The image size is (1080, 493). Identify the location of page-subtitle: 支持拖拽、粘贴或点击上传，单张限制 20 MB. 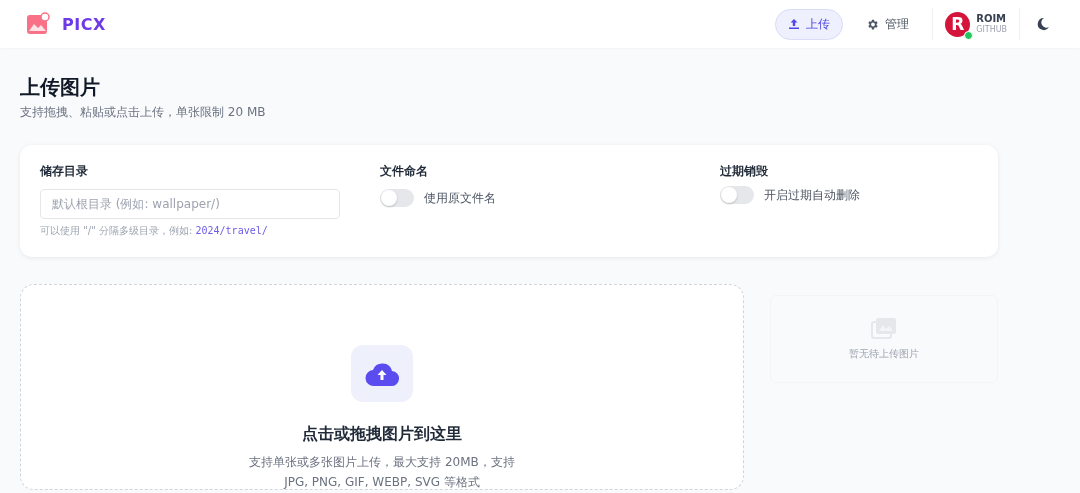
(143, 112).